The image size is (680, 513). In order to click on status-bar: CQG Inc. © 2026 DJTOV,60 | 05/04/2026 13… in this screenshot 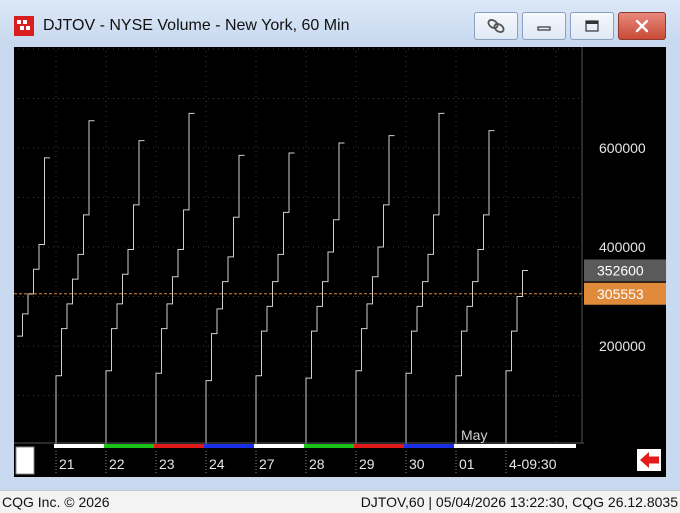, I will do `click(340, 501)`.